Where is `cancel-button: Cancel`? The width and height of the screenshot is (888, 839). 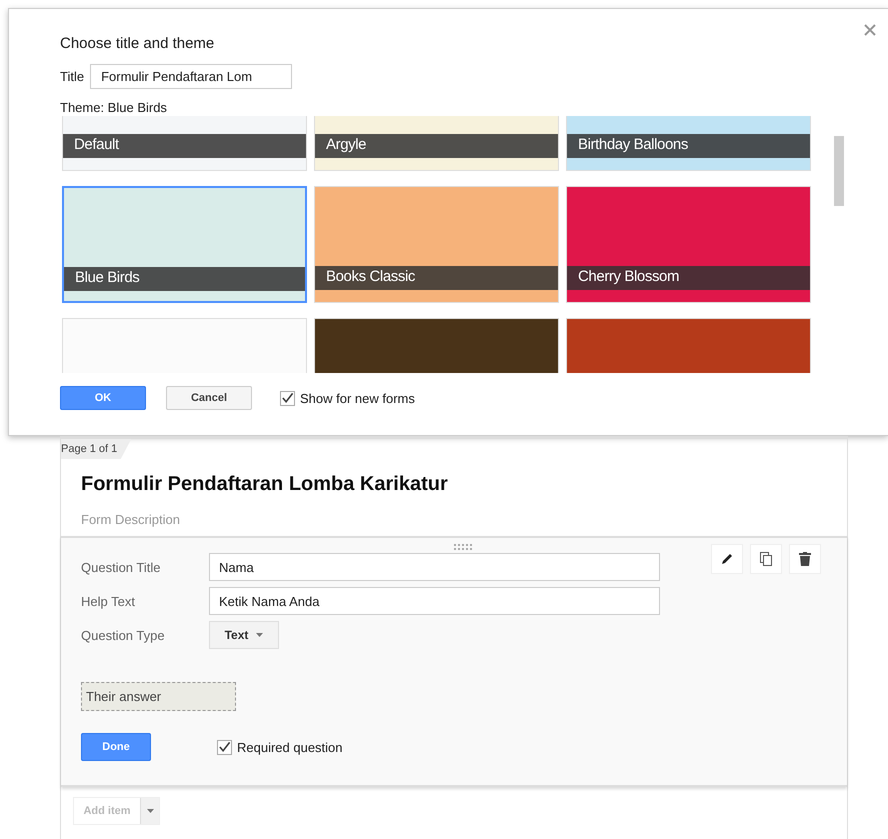
cancel-button: Cancel is located at coordinates (209, 398).